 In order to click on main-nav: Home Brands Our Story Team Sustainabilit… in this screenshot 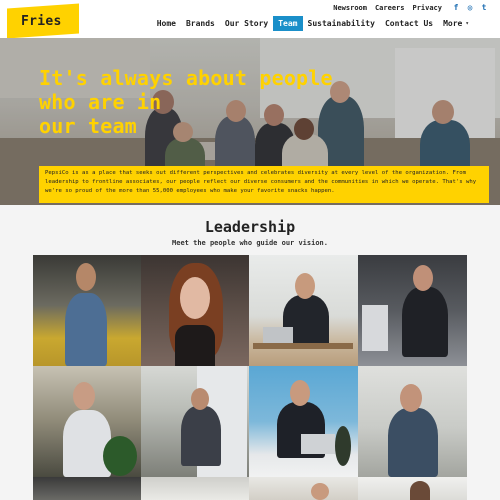, I will do `click(313, 23)`.